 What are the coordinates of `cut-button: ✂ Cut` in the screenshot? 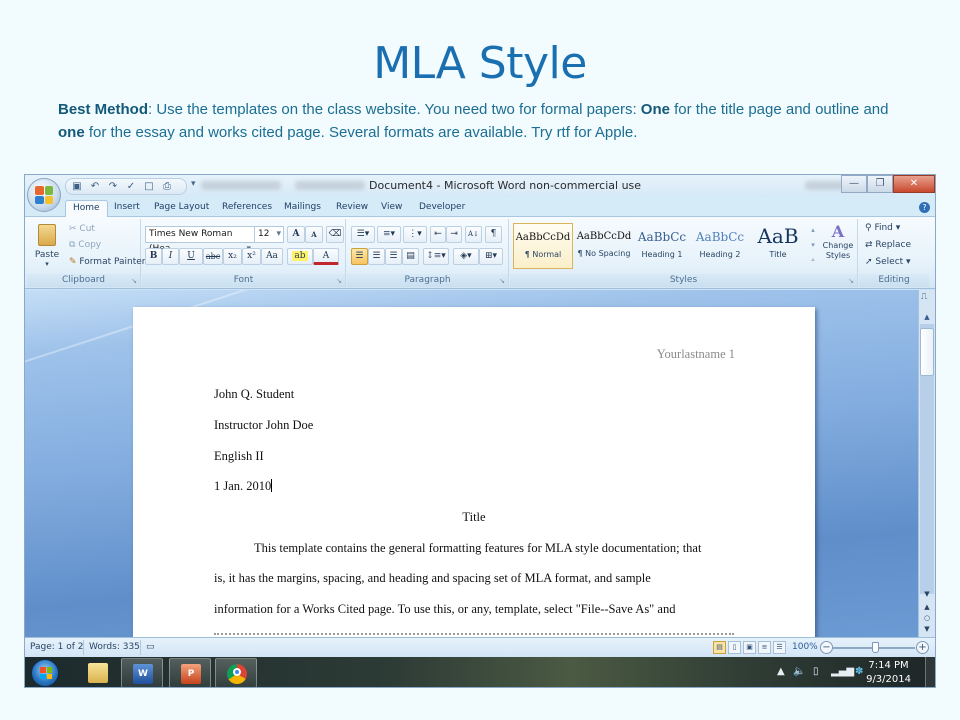 It's located at (82, 229).